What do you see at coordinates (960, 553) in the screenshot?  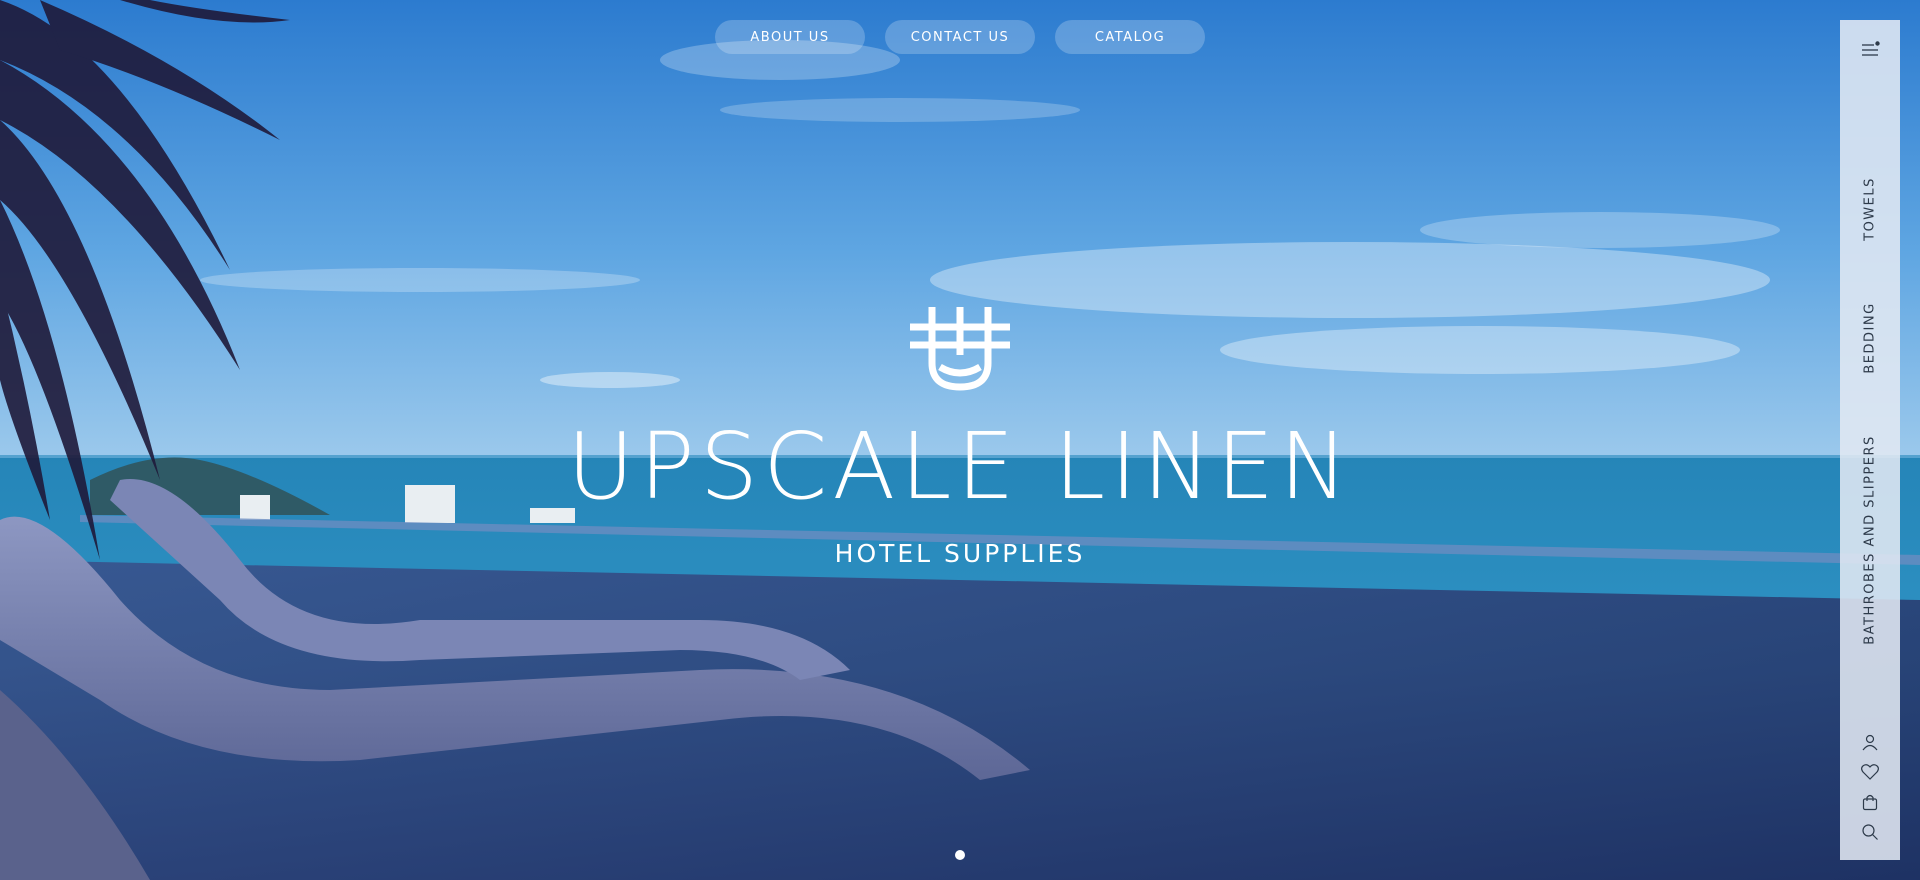 I see `brand-subtitle: HOTEL SUPPLIES` at bounding box center [960, 553].